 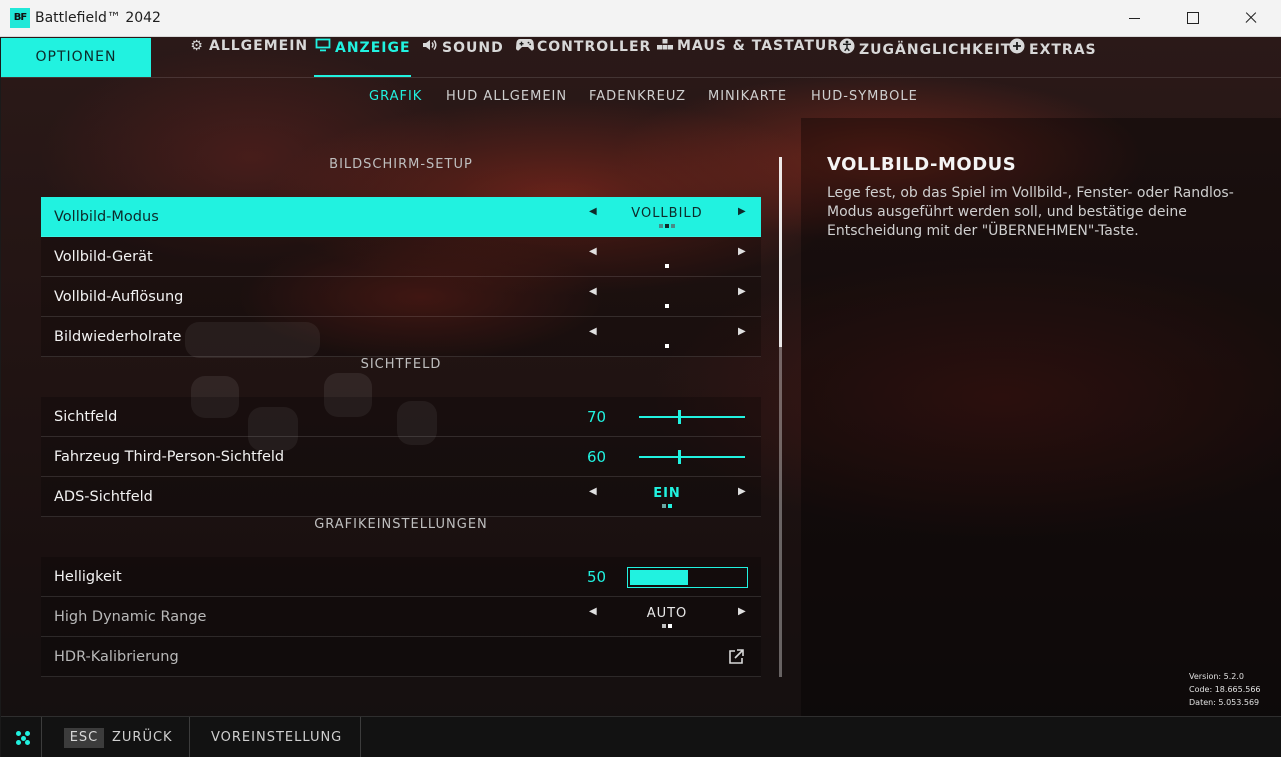 I want to click on tab-label: ZUGÄNGLICHKEIT, so click(x=935, y=50).